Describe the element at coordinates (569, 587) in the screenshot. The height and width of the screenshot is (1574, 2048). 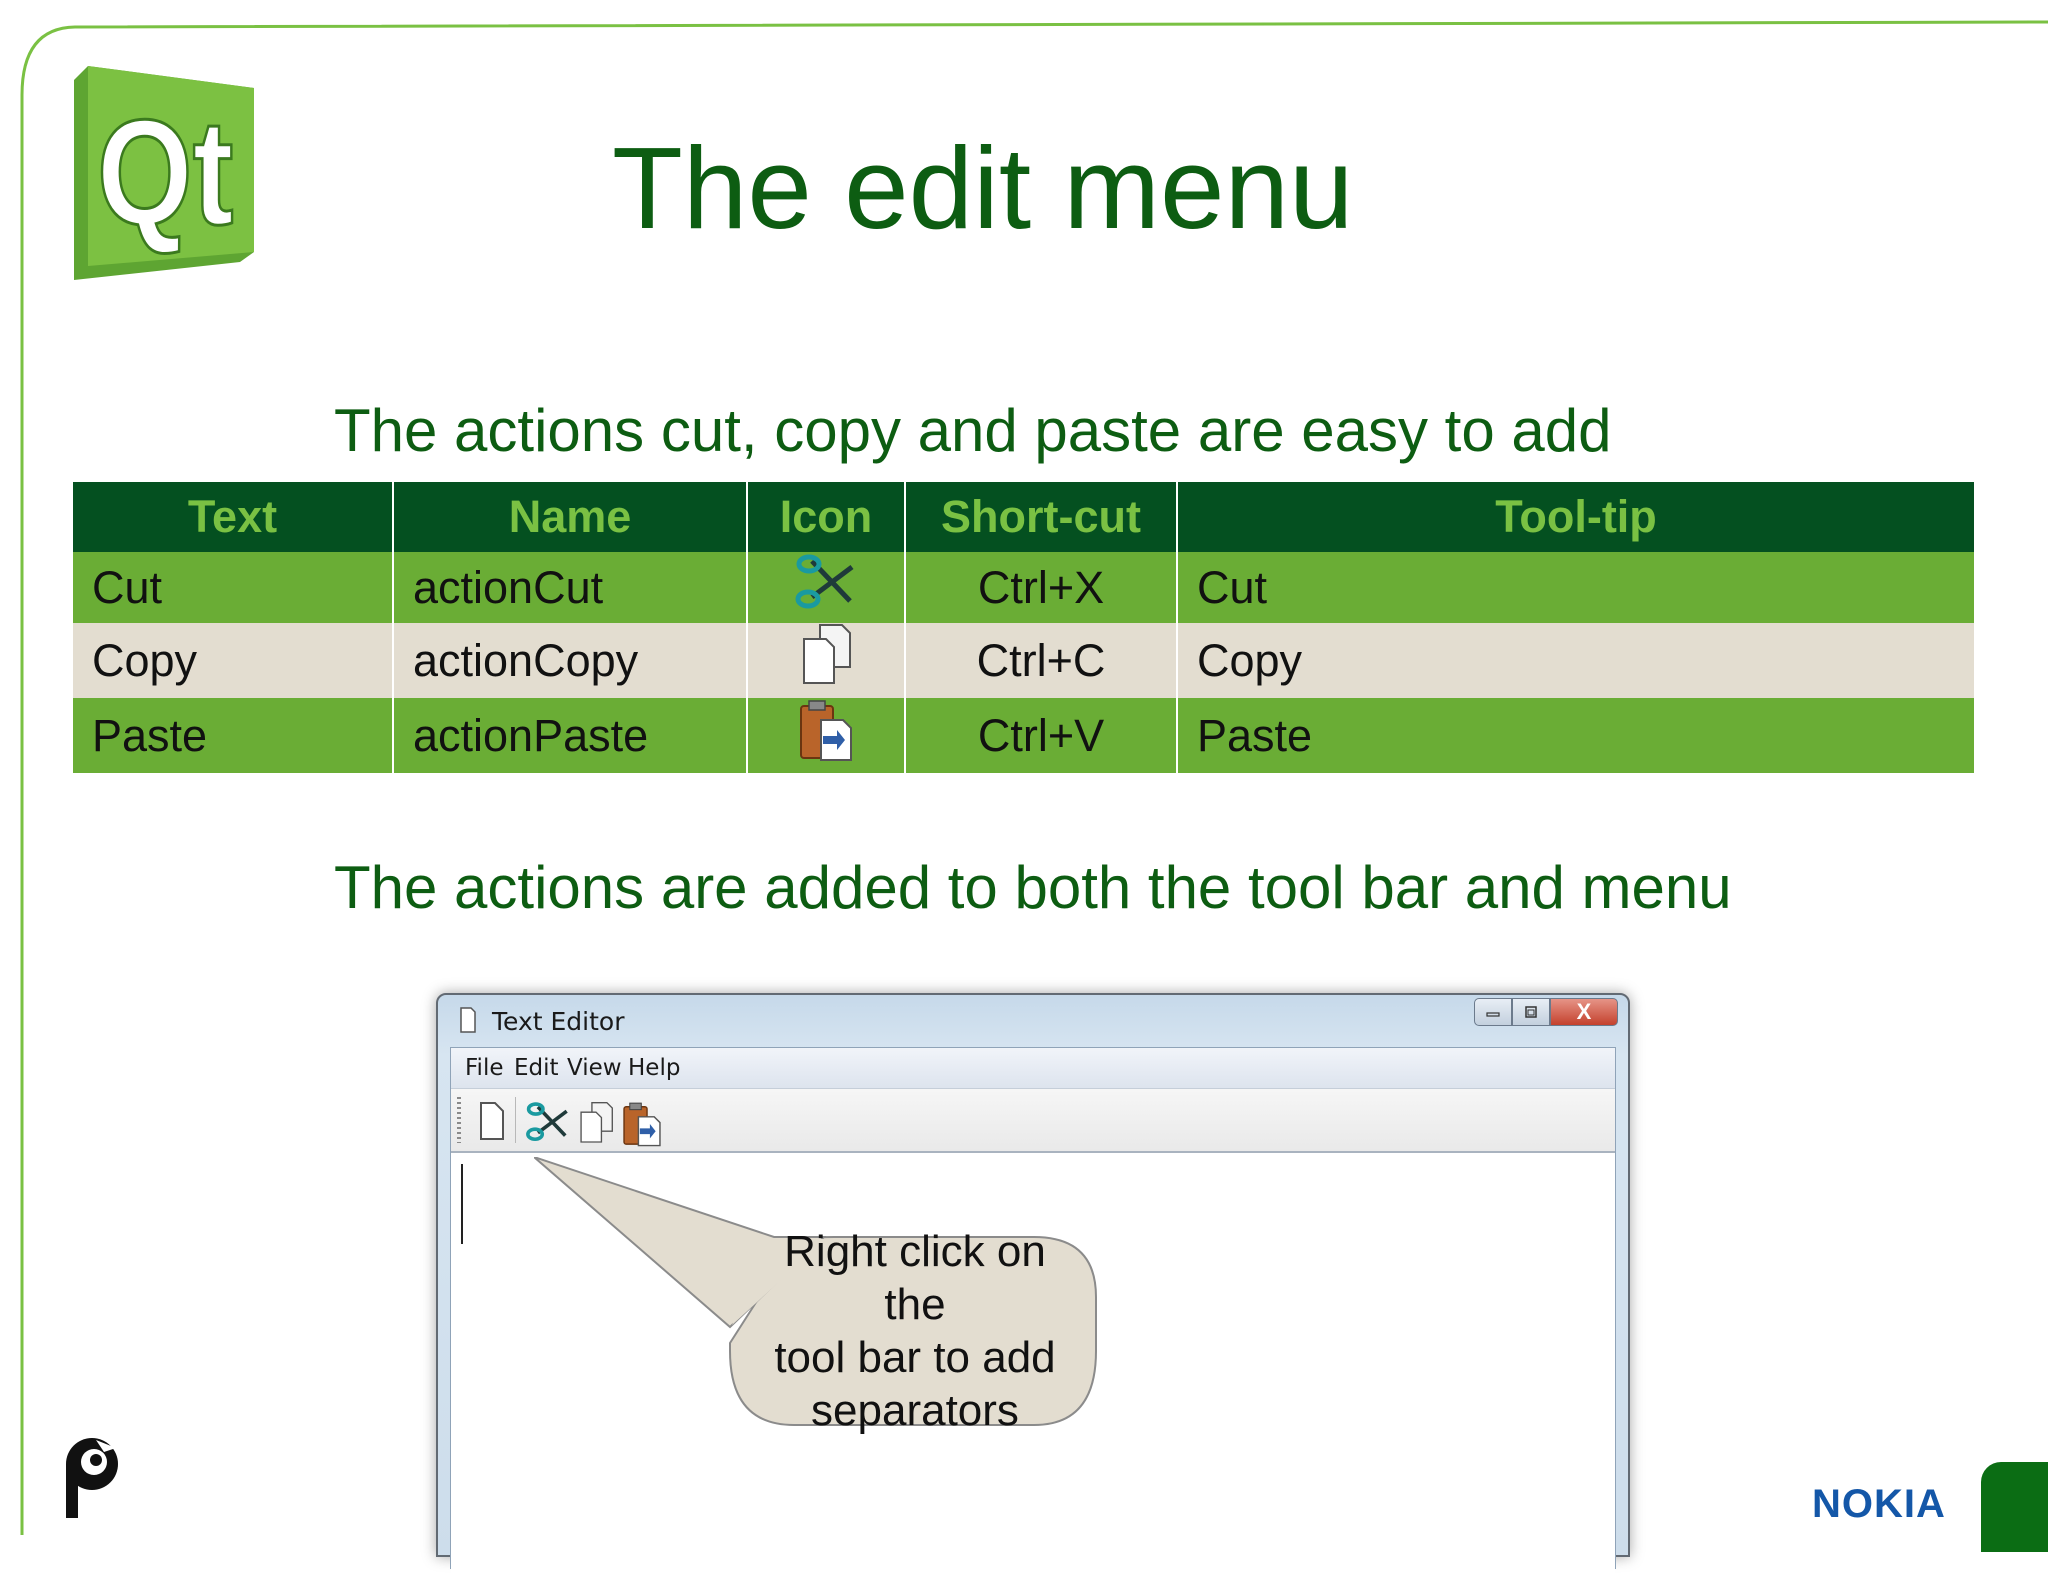
I see `cell-name: actionCut` at that location.